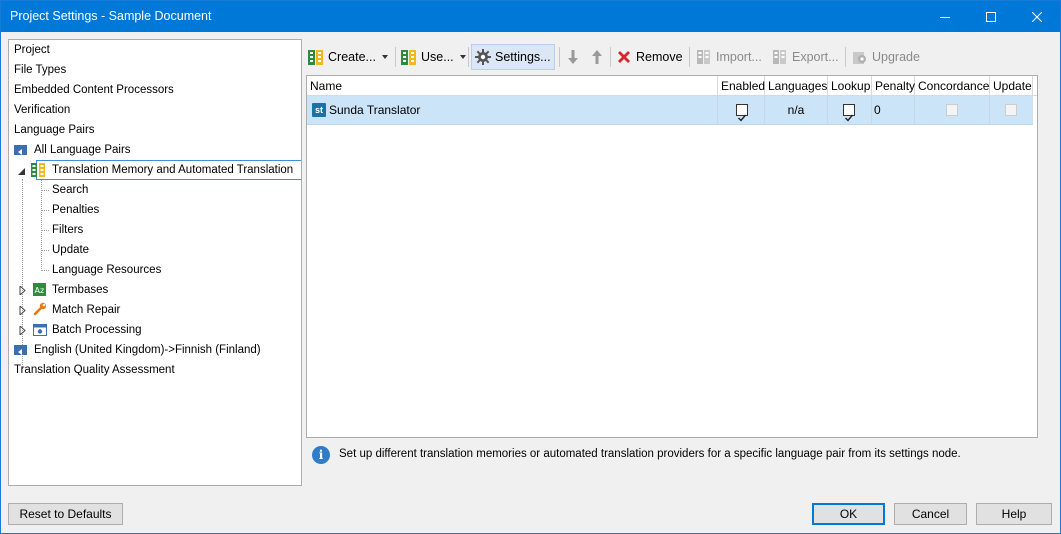  I want to click on tree-item-label: Penalties, so click(76, 210).